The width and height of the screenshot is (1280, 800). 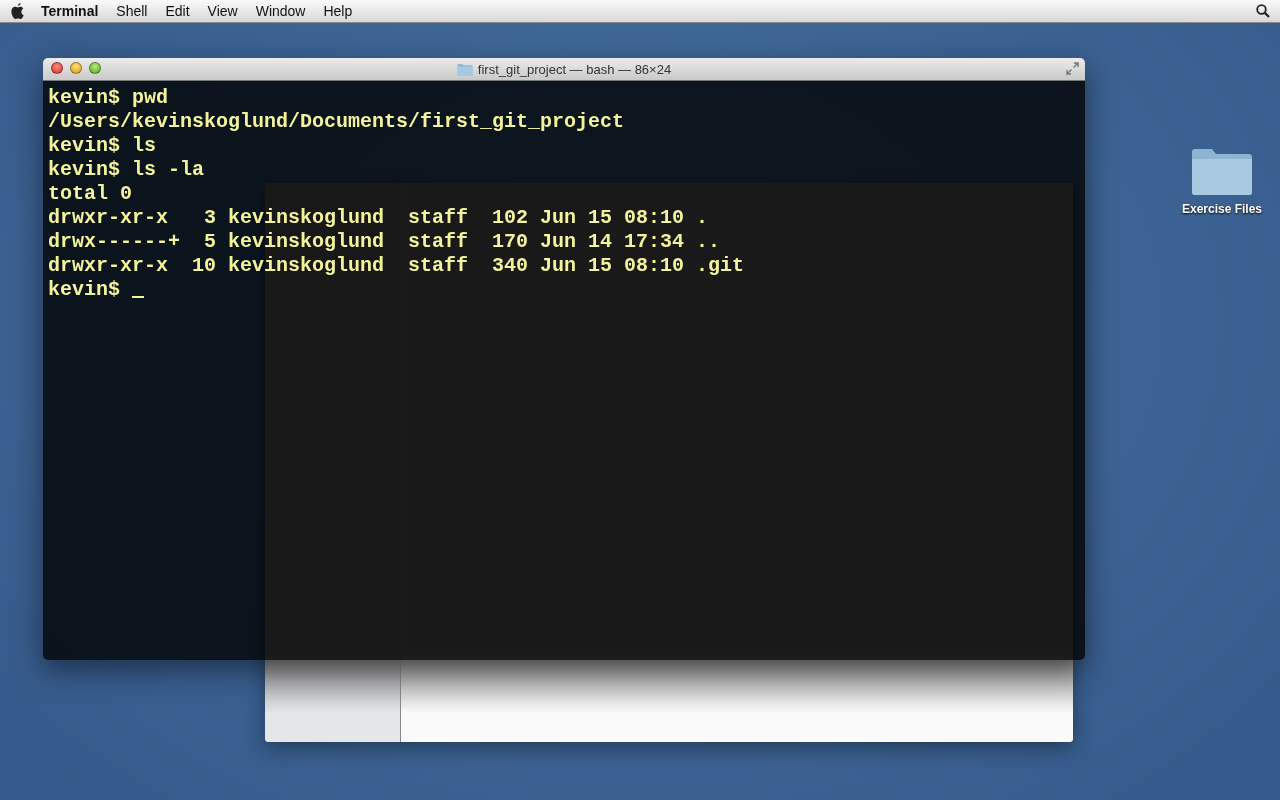 I want to click on apple-icon, so click(x=18, y=11).